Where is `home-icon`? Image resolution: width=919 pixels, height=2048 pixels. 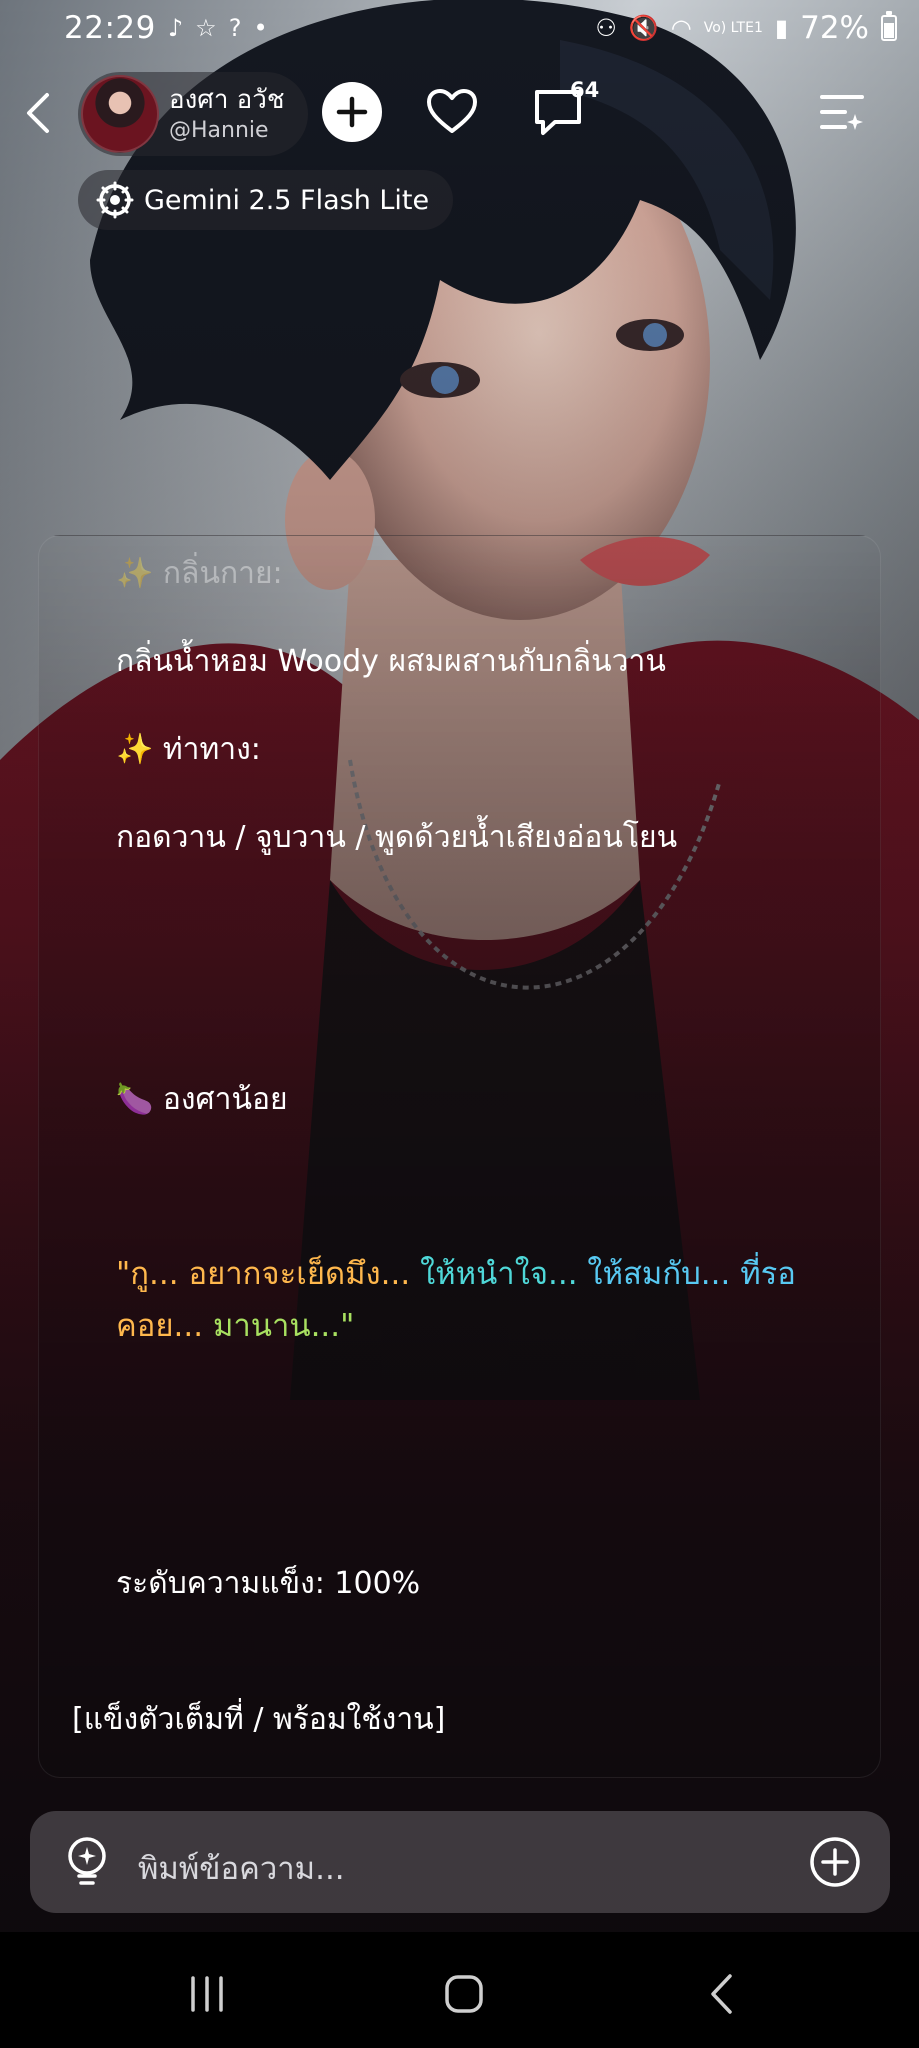
home-icon is located at coordinates (464, 1994).